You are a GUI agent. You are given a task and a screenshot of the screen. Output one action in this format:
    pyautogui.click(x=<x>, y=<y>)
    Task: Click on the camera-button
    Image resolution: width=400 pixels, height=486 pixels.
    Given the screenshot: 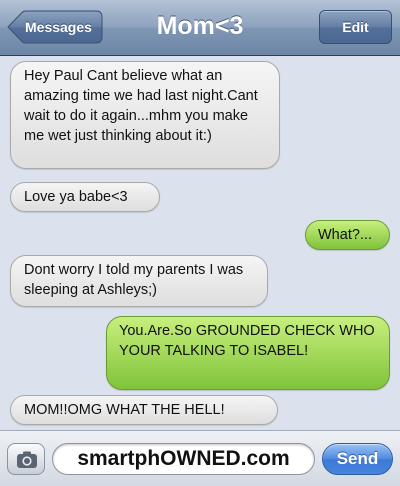 What is the action you would take?
    pyautogui.click(x=26, y=459)
    